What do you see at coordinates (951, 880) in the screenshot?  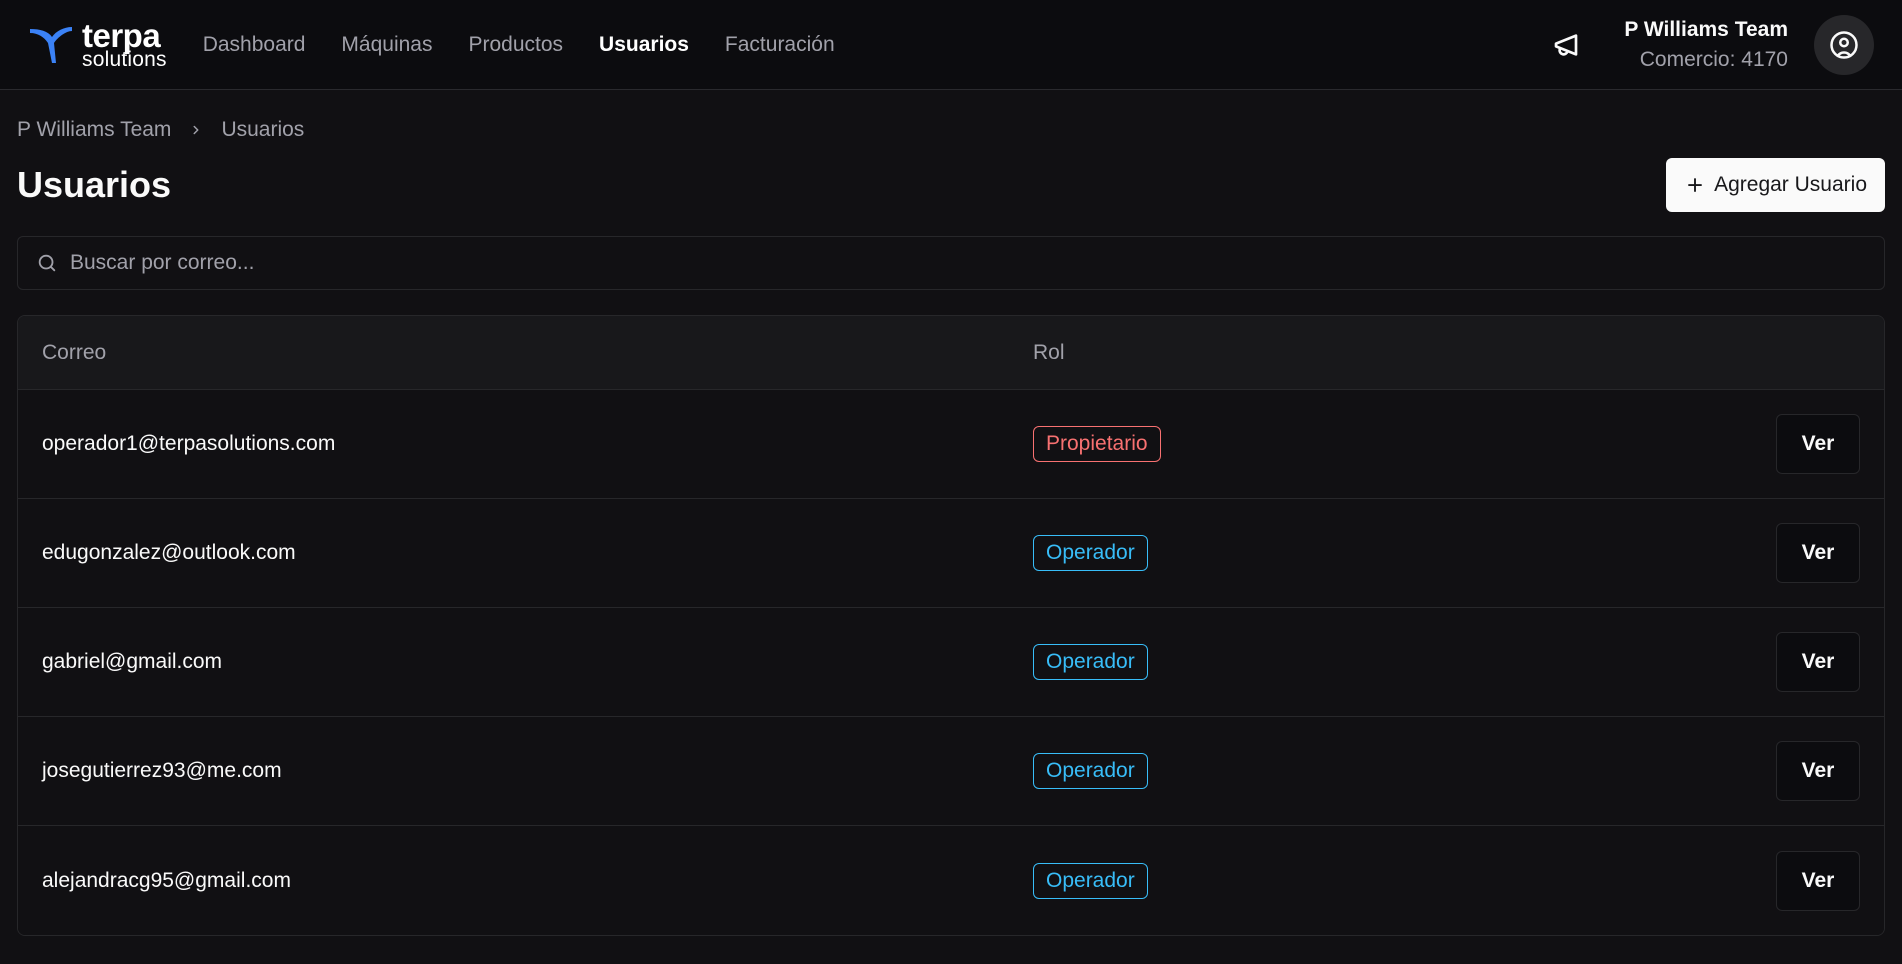 I see `table-row: alejandracg95@gmail.com Operador Ver` at bounding box center [951, 880].